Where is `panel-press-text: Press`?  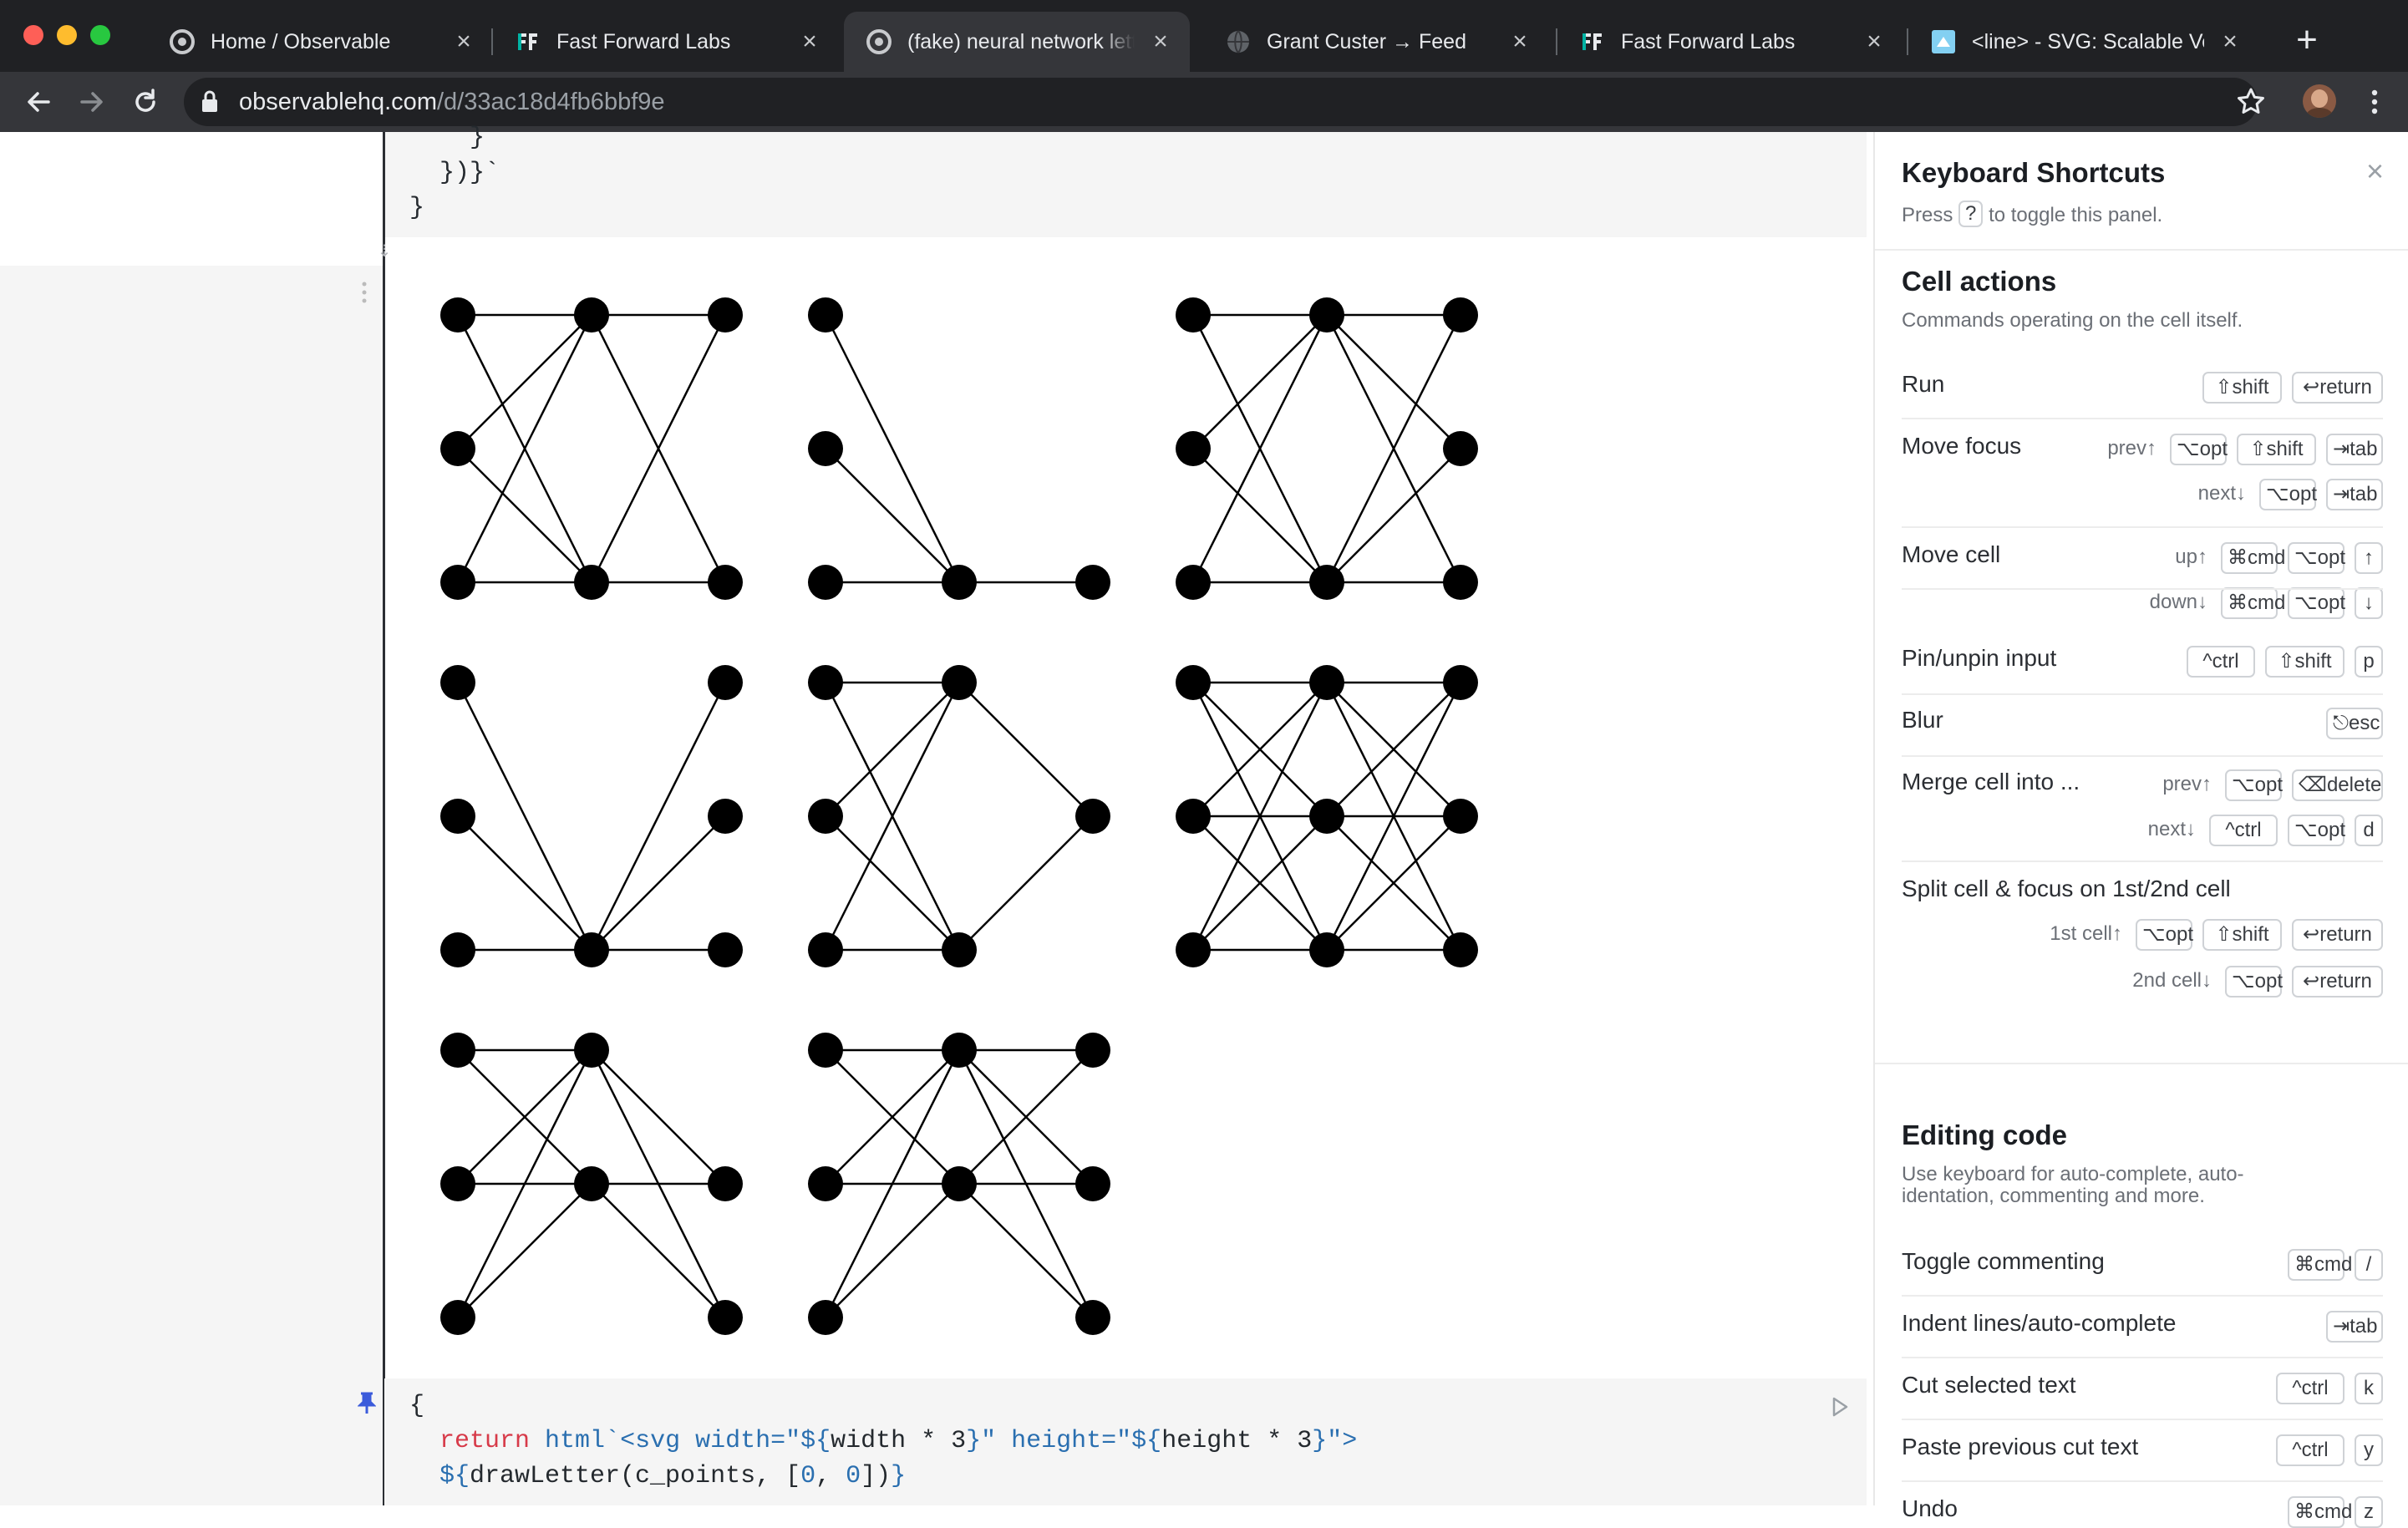 panel-press-text: Press is located at coordinates (1927, 215).